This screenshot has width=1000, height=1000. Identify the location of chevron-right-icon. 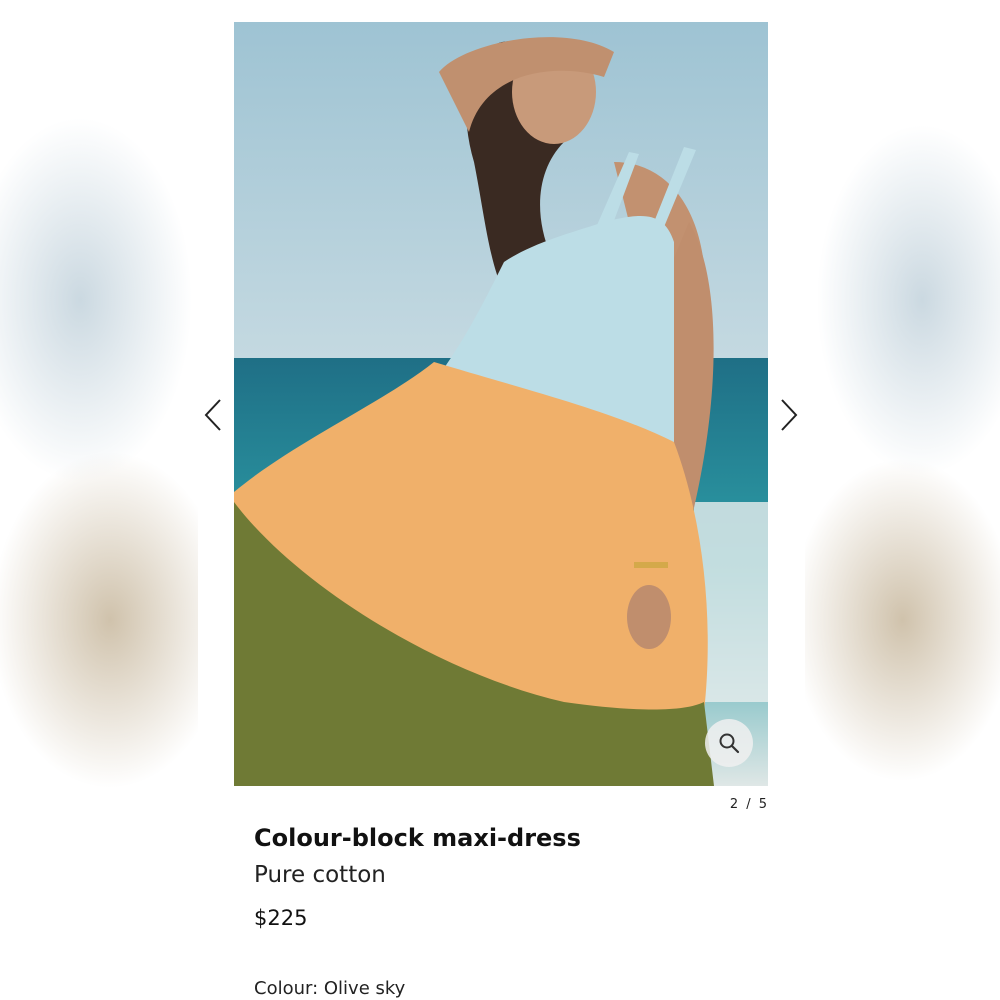
(789, 415).